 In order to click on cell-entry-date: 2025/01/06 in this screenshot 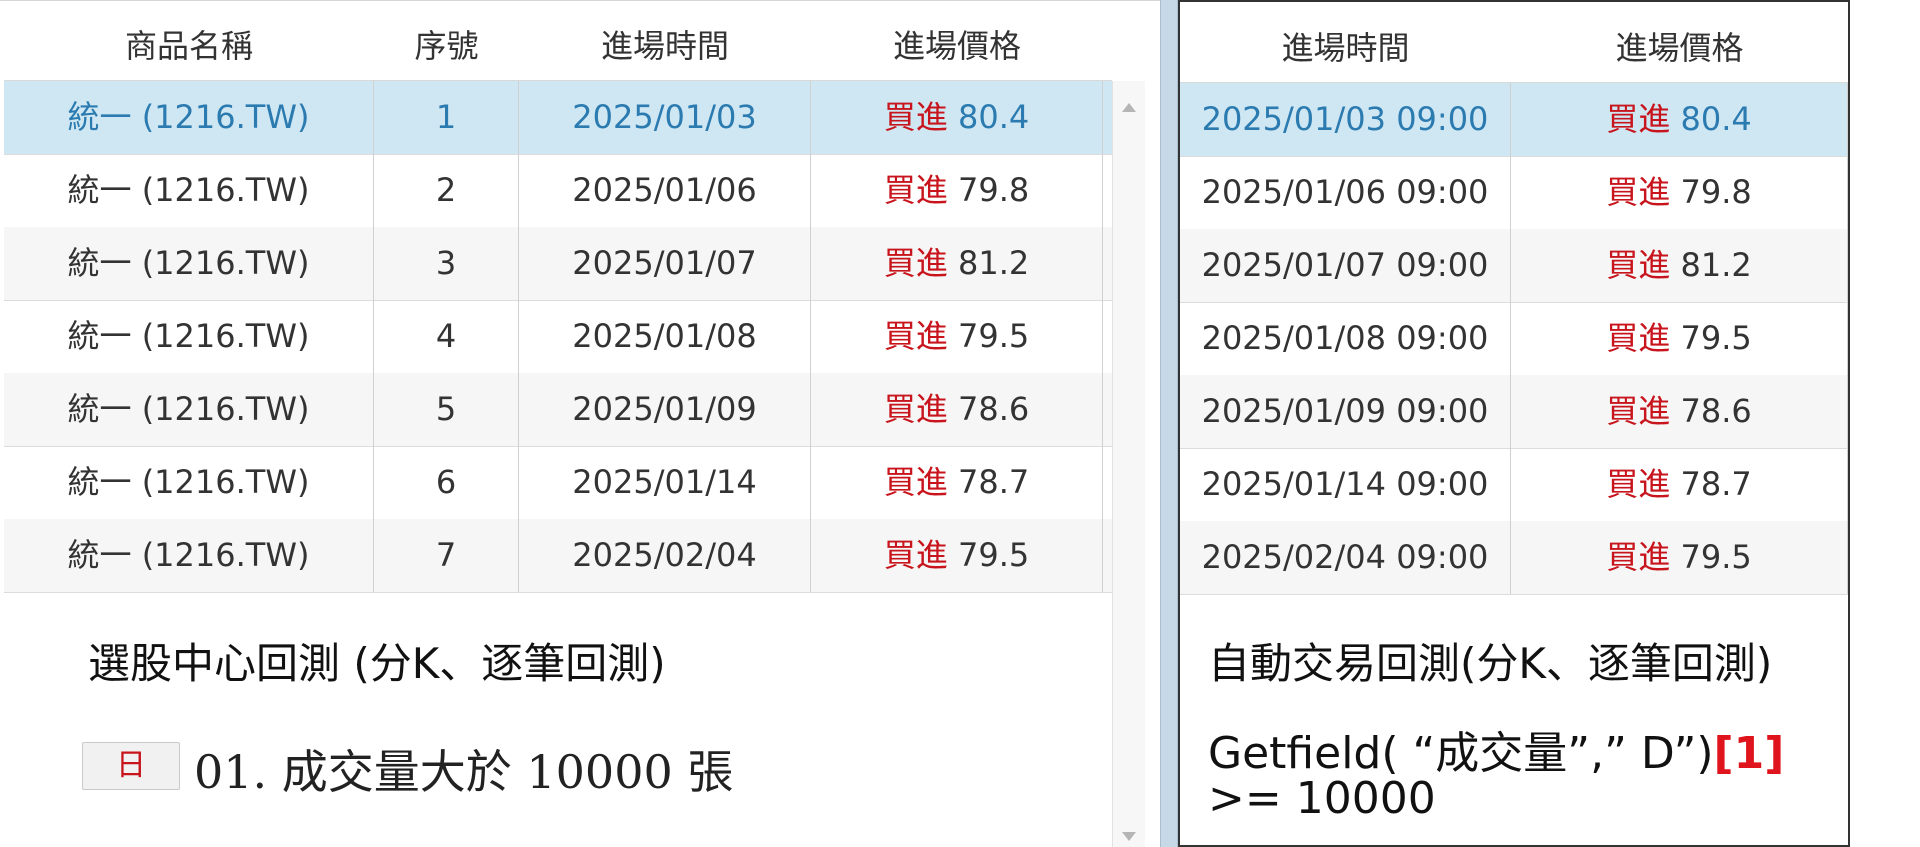, I will do `click(665, 190)`.